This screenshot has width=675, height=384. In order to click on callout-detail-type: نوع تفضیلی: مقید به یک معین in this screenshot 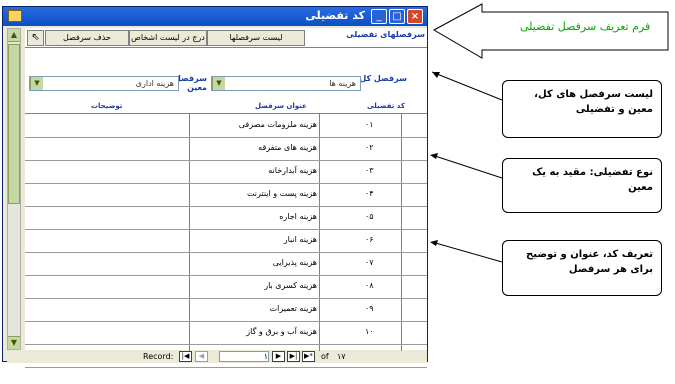, I will do `click(582, 185)`.